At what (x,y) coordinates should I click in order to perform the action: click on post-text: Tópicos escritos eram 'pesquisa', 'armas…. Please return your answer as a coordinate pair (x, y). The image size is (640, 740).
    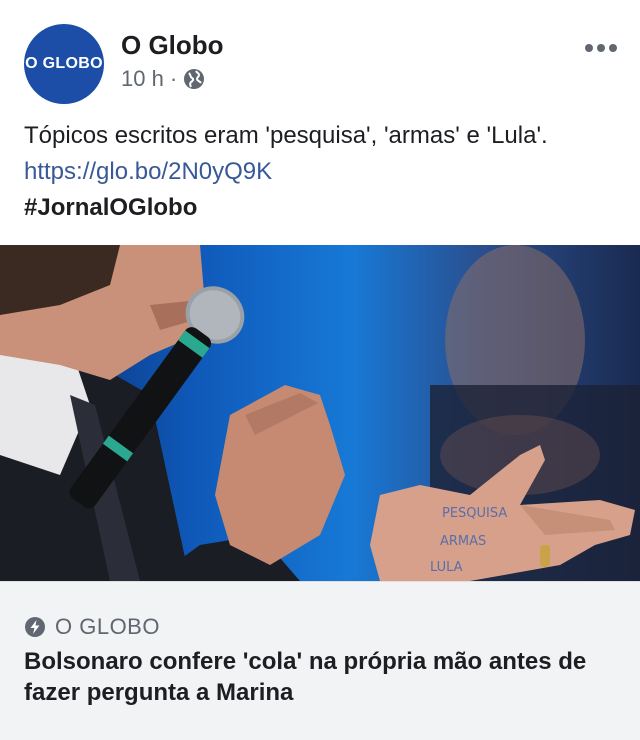
    Looking at the image, I should click on (320, 172).